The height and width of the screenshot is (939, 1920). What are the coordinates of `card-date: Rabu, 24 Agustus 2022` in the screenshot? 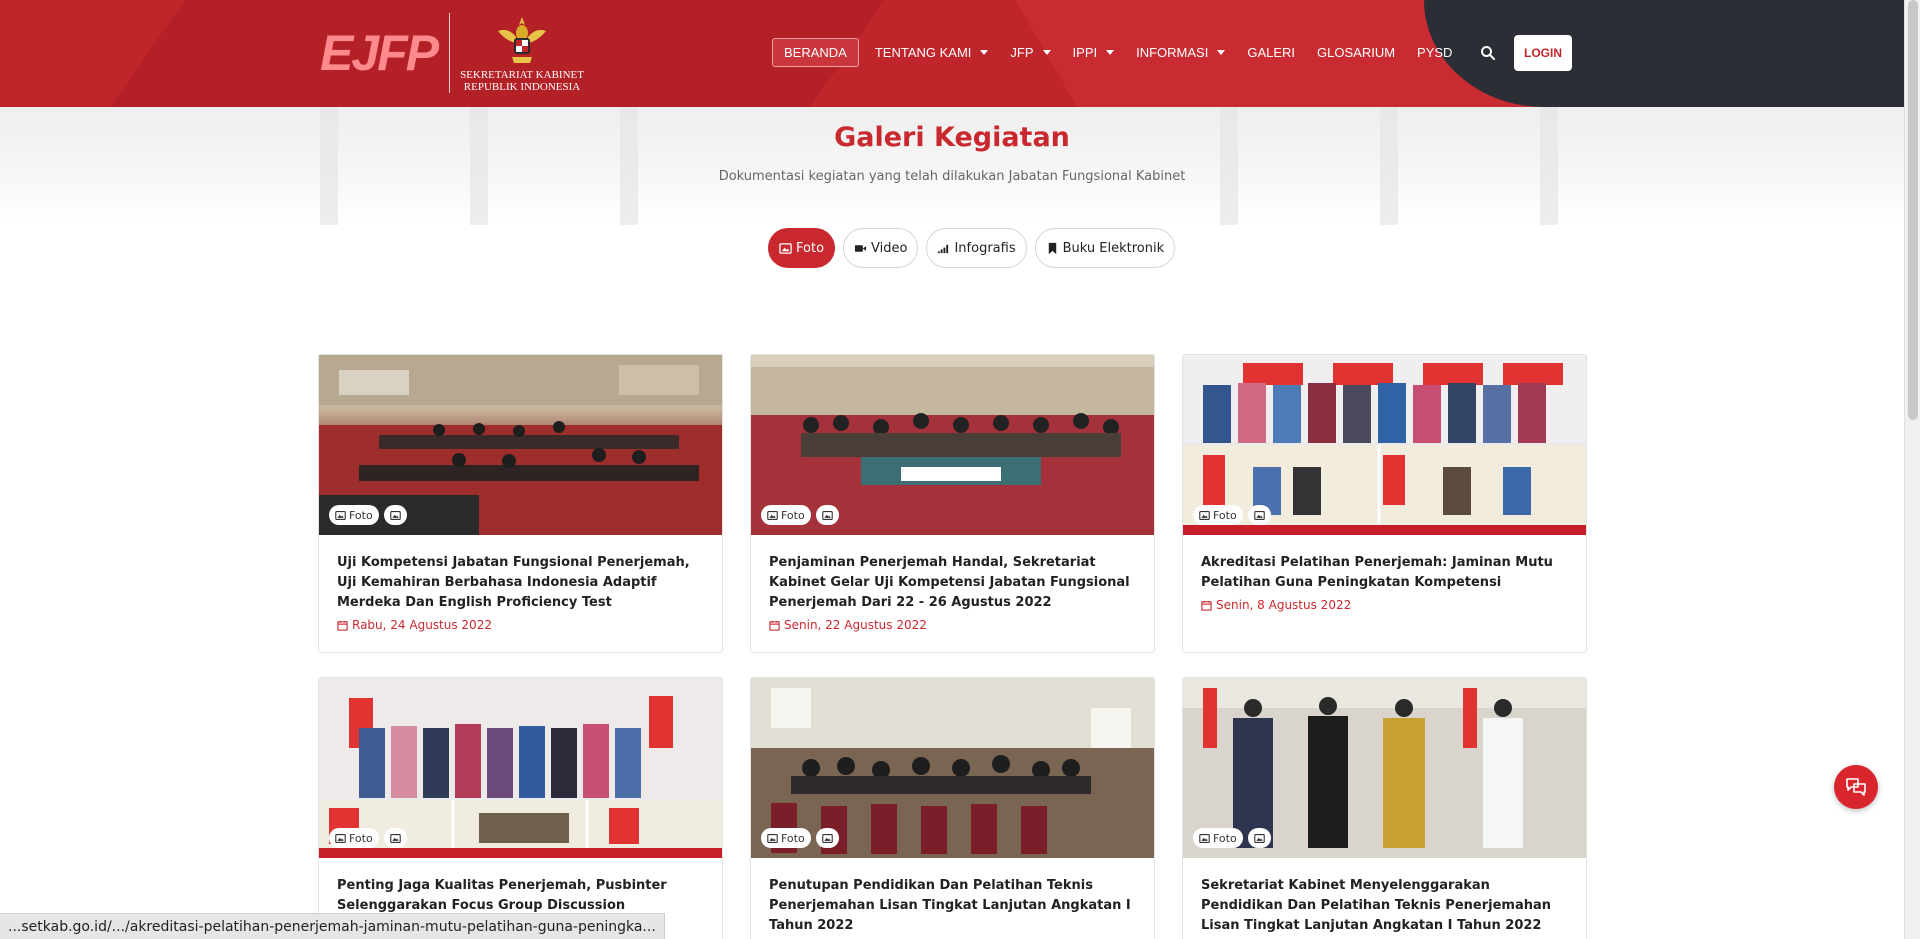 It's located at (520, 625).